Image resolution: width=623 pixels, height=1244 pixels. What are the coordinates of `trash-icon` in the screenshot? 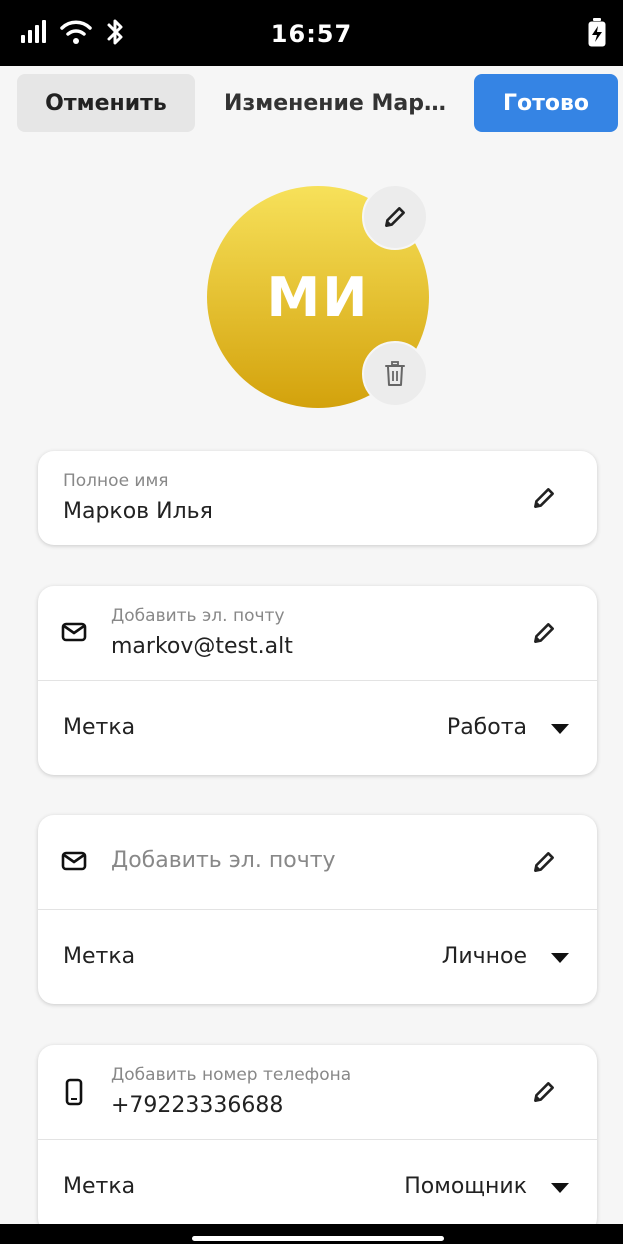 It's located at (395, 373).